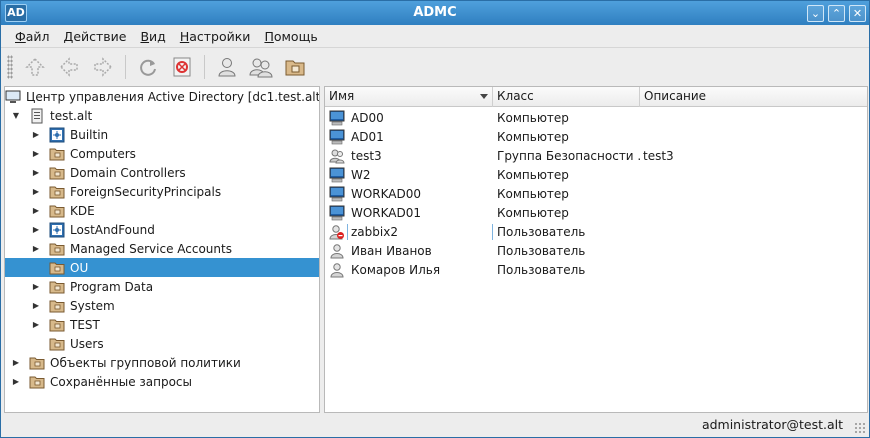 This screenshot has width=870, height=438. I want to click on table-row: test3 Группа Безопасности ... test3, so click(596, 155).